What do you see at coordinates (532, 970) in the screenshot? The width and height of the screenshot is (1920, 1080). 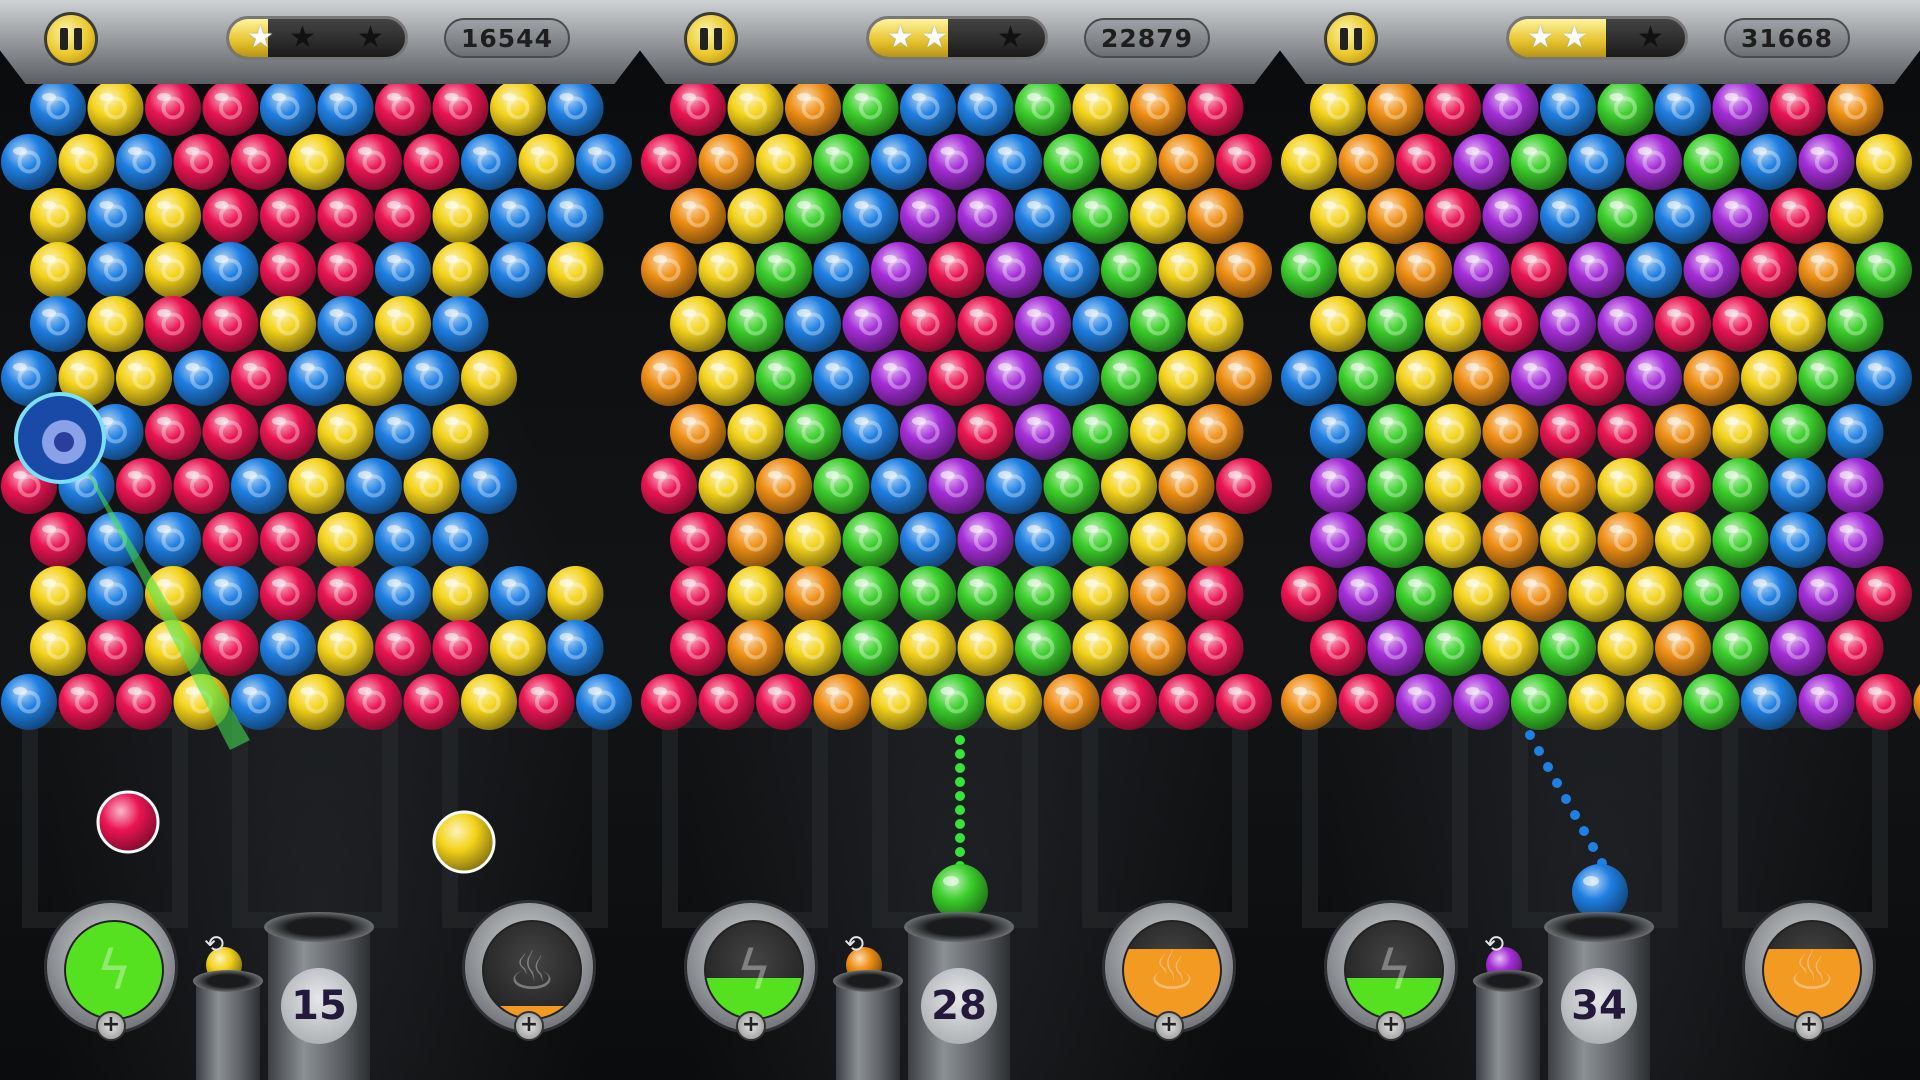 I see `flame-icon: ♨` at bounding box center [532, 970].